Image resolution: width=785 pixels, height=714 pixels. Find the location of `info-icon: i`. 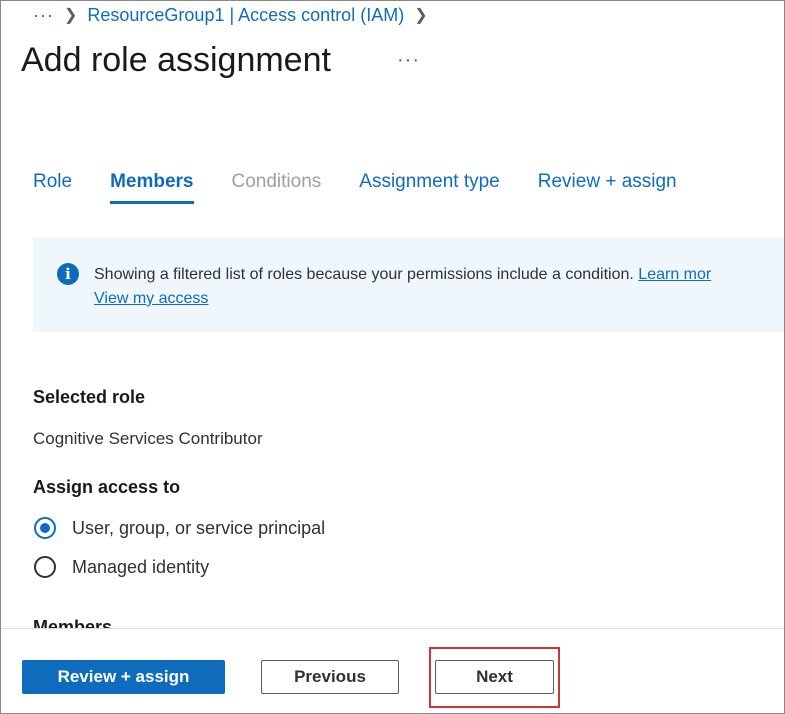

info-icon: i is located at coordinates (68, 274).